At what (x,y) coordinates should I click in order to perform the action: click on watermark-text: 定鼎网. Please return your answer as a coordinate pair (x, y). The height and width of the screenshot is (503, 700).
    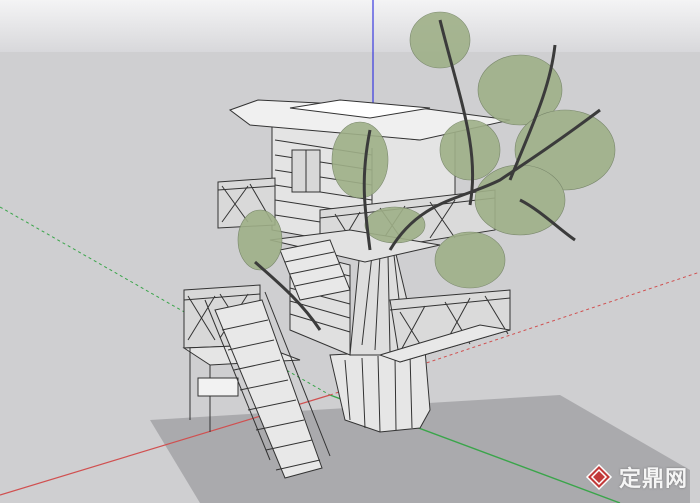
    Looking at the image, I should click on (653, 479).